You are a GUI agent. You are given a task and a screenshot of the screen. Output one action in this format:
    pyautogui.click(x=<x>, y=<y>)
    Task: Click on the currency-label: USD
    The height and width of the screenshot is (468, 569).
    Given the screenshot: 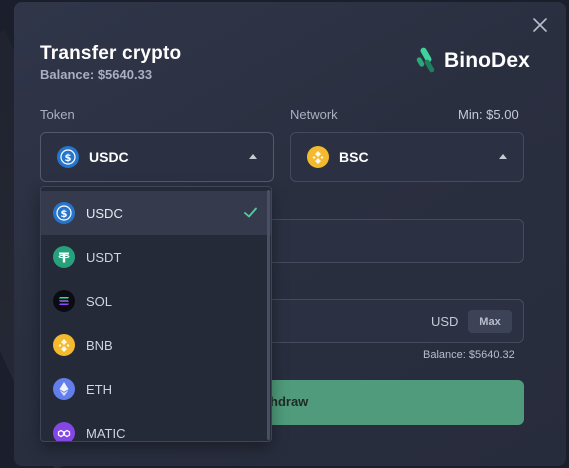 What is the action you would take?
    pyautogui.click(x=445, y=321)
    